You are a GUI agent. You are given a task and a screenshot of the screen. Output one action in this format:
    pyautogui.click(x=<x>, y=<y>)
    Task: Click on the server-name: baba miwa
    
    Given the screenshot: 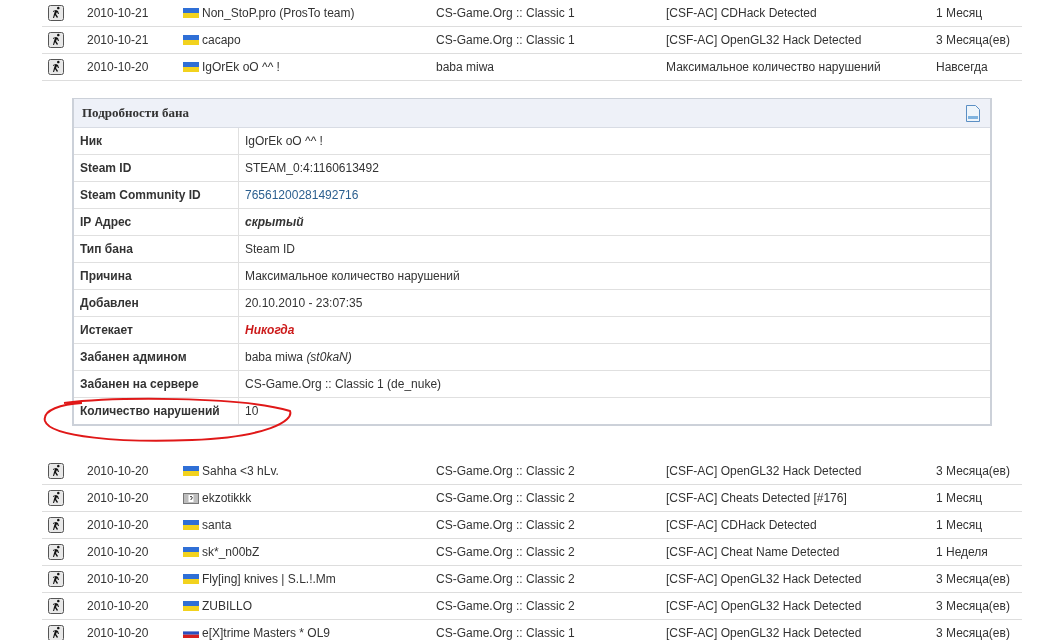 What is the action you would take?
    pyautogui.click(x=466, y=67)
    